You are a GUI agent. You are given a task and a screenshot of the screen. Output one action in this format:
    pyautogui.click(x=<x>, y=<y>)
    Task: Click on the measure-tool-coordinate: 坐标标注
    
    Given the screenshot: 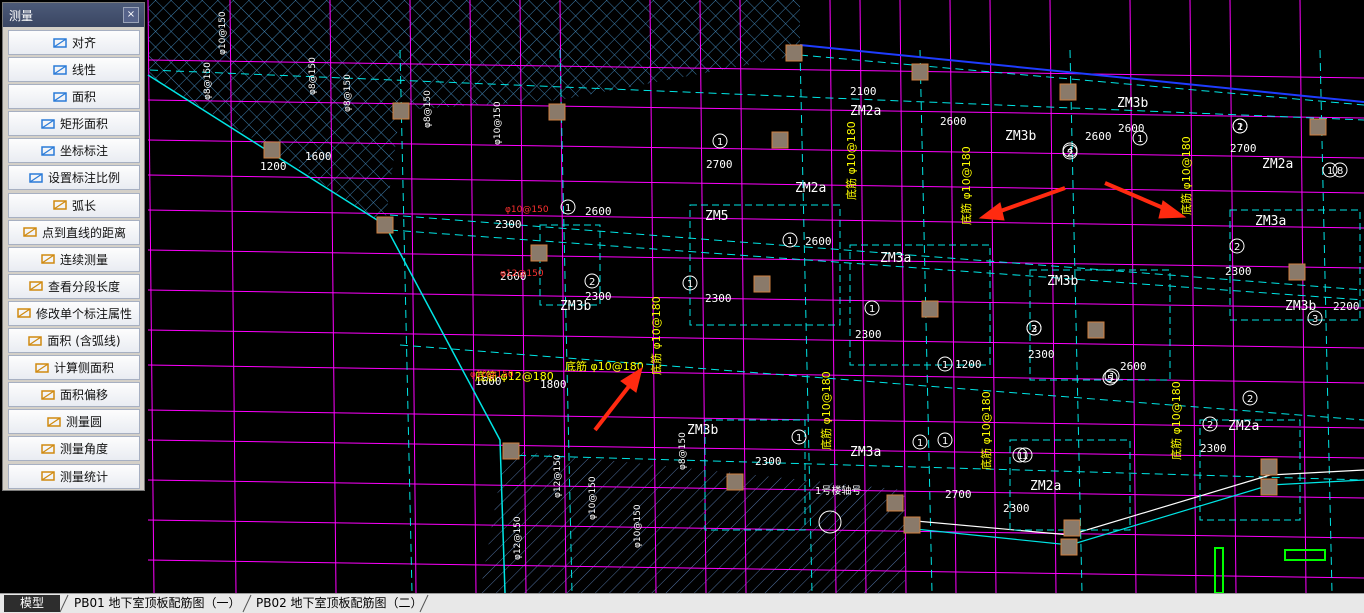 What is the action you would take?
    pyautogui.click(x=74, y=151)
    